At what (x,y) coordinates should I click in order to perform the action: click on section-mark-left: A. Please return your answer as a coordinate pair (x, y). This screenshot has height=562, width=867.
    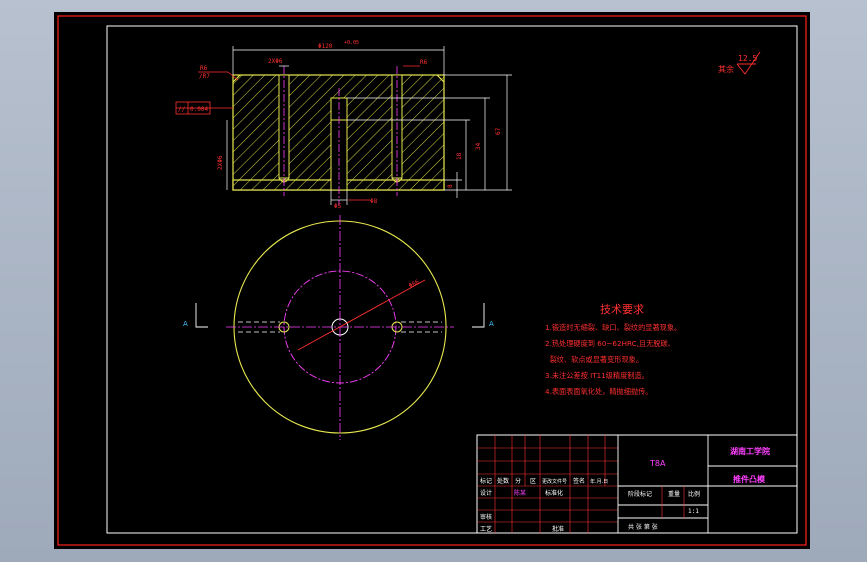
    Looking at the image, I should click on (185, 324).